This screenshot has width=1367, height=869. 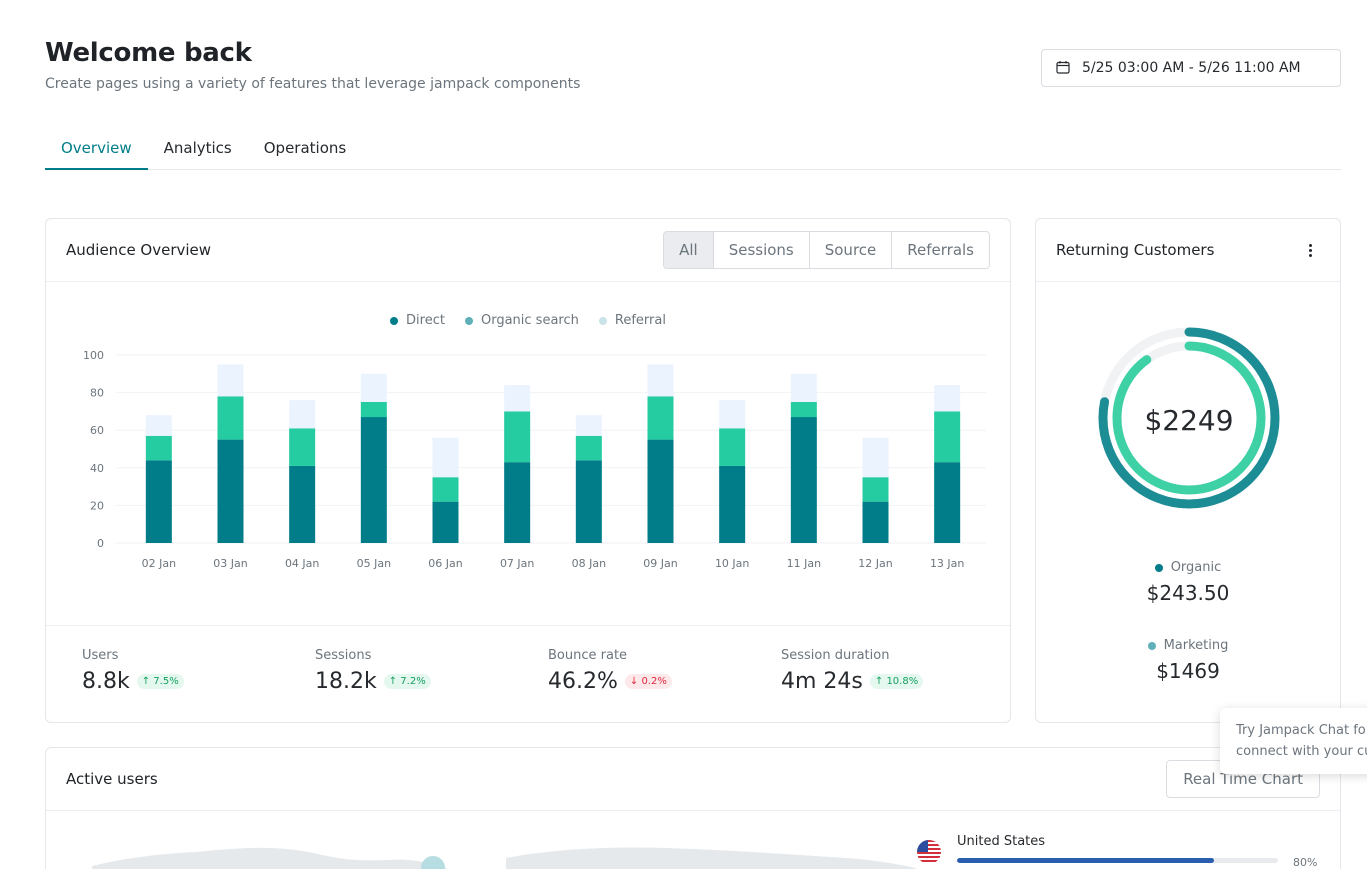 I want to click on date-range-label: 5/25 03:00 AM - 5/26 11:00 AM, so click(x=1191, y=68).